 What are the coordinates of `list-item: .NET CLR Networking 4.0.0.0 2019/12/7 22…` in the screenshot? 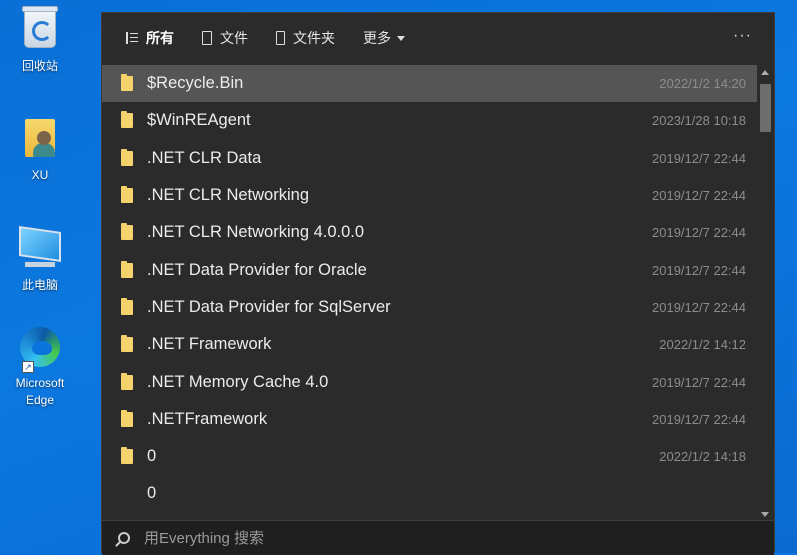 It's located at (430, 232).